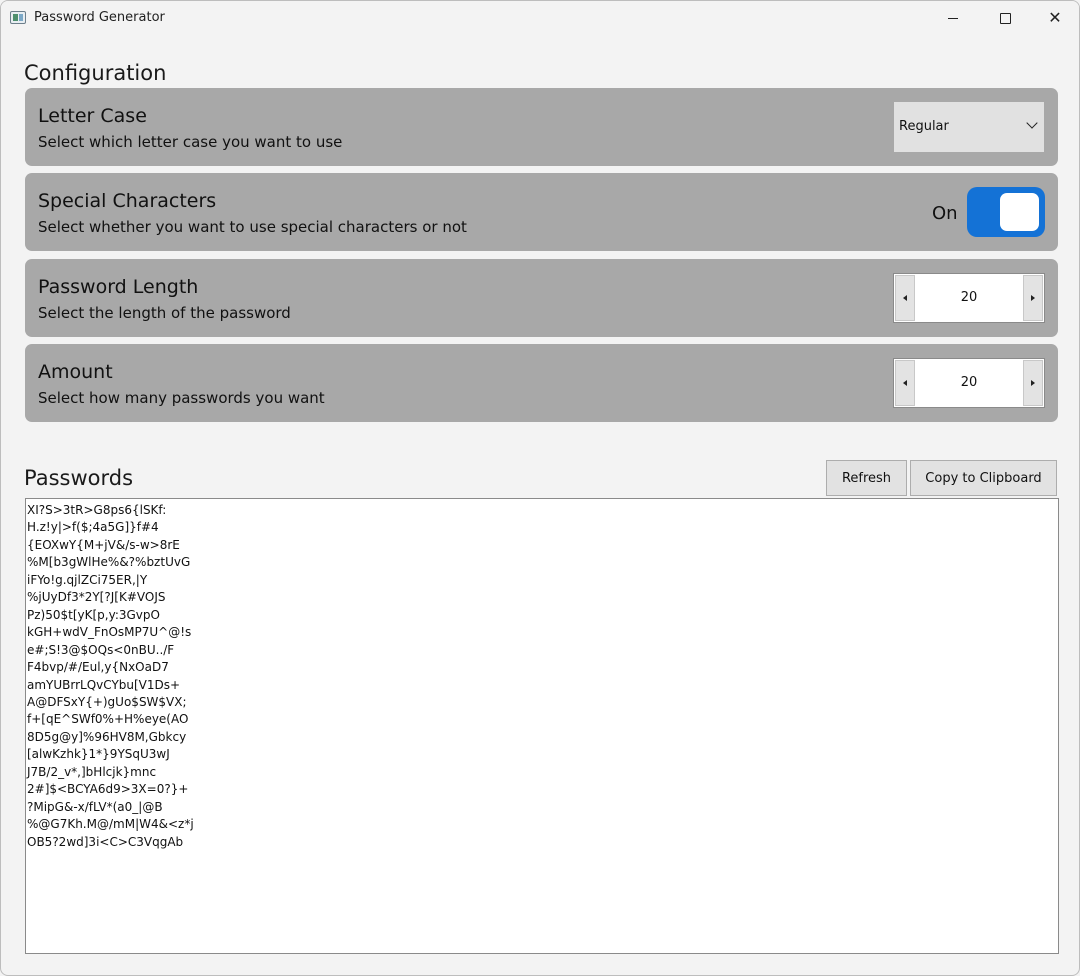 This screenshot has height=976, width=1080. Describe the element at coordinates (866, 478) in the screenshot. I see `refresh-button: Refresh` at that location.